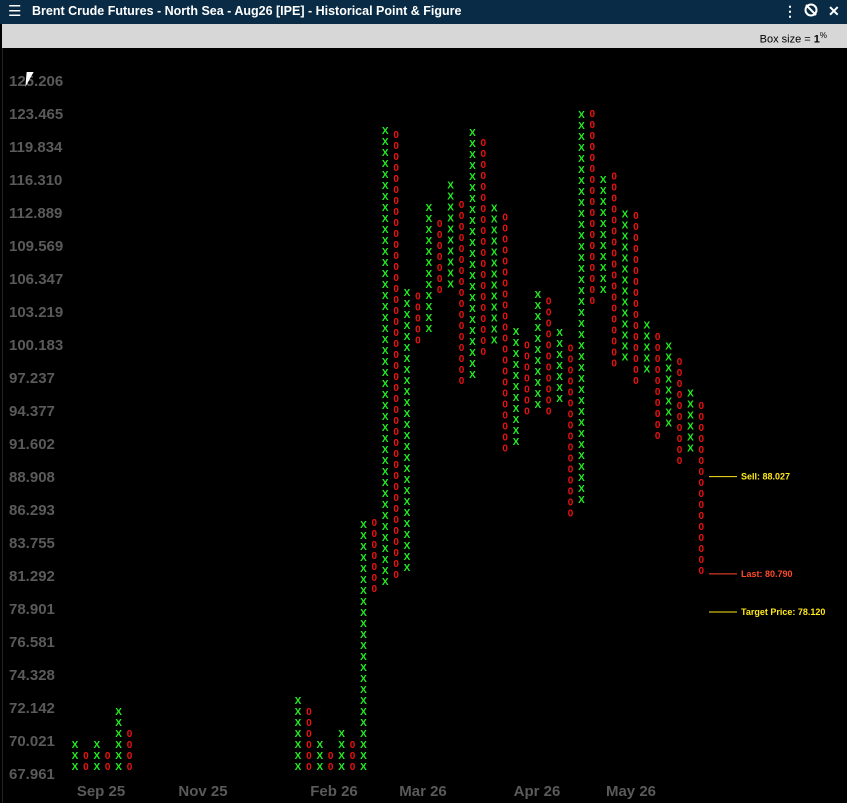 The image size is (847, 803). What do you see at coordinates (36, 114) in the screenshot?
I see `y-tick-label: 123.465` at bounding box center [36, 114].